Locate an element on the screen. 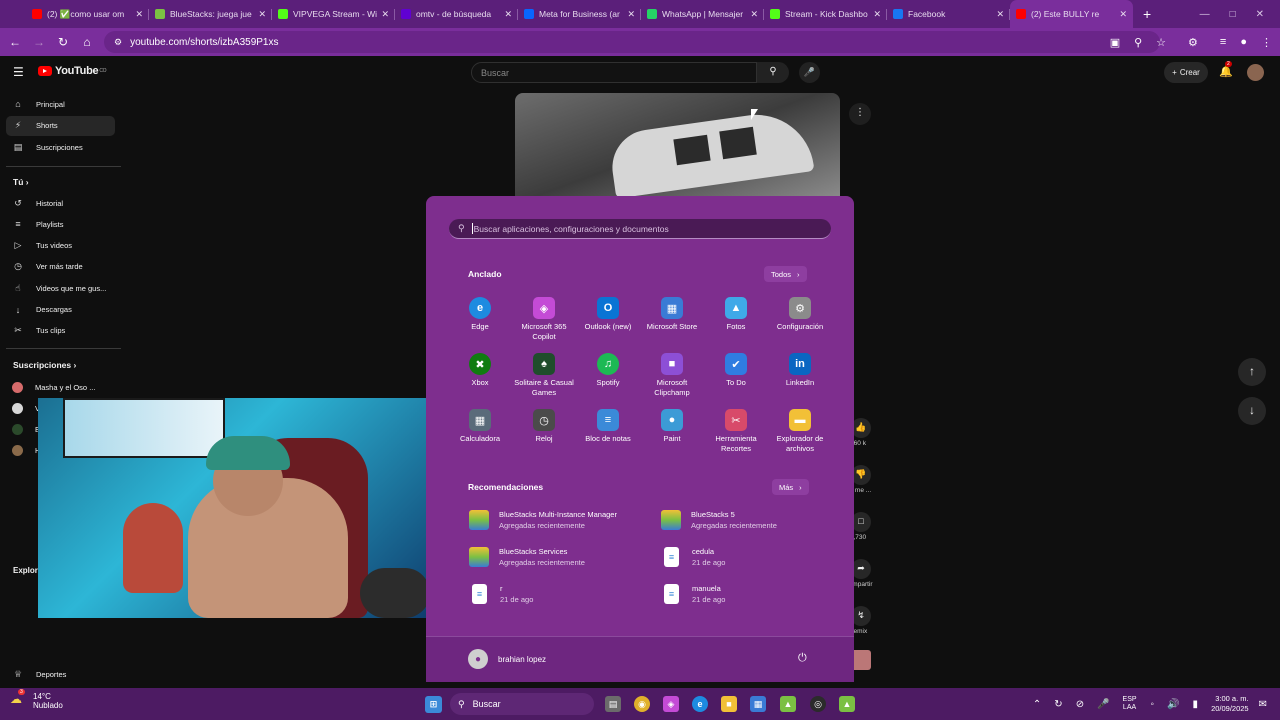  new-tab-icon: + is located at coordinates (1147, 14).